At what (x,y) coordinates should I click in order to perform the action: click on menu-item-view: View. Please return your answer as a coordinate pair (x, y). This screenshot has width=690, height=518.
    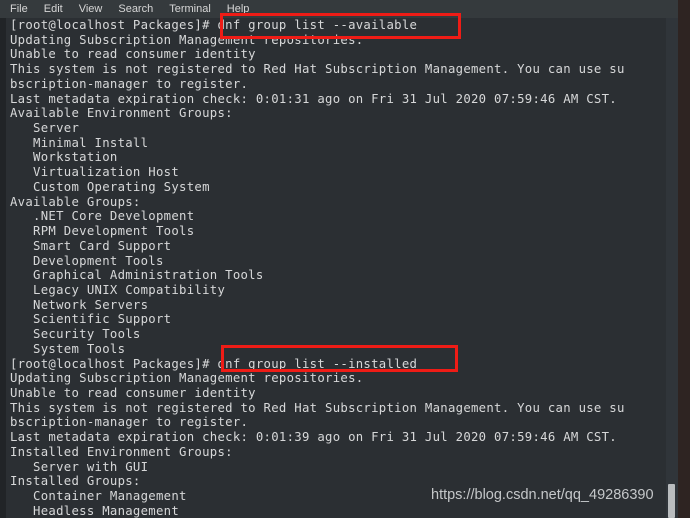
    Looking at the image, I should click on (91, 9).